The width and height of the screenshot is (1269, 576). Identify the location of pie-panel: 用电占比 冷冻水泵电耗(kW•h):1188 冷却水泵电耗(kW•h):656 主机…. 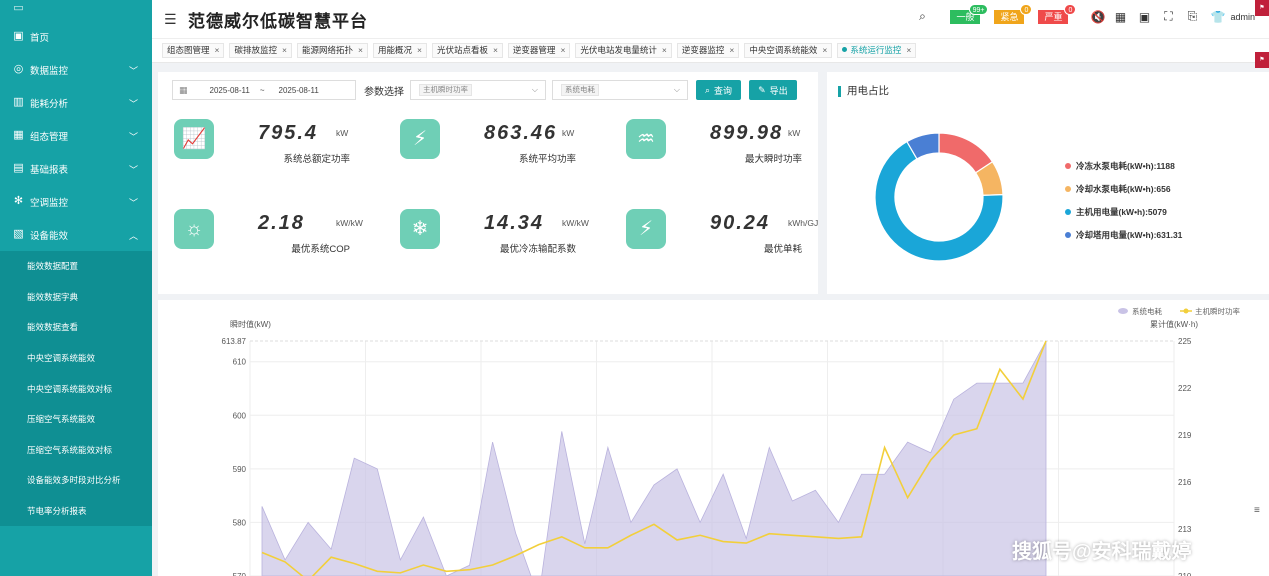
(1048, 183).